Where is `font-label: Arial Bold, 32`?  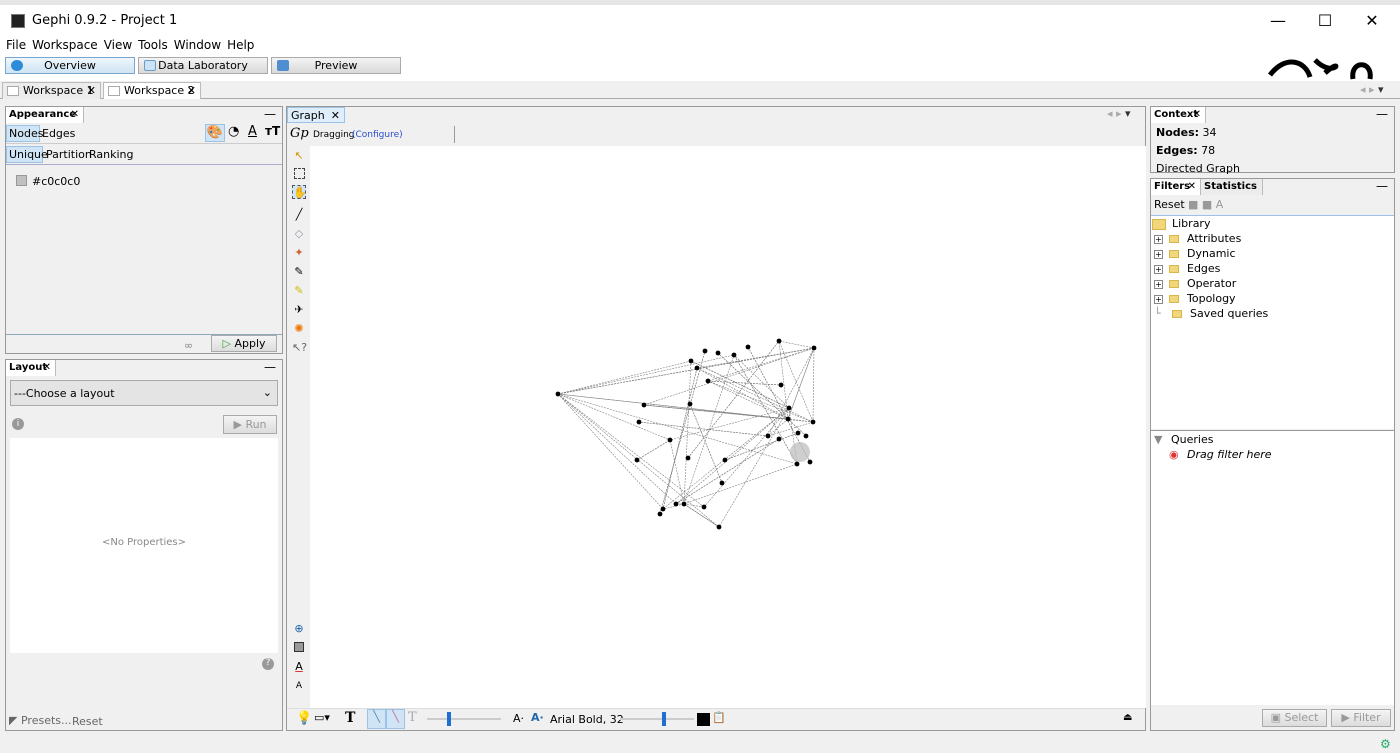 font-label: Arial Bold, 32 is located at coordinates (587, 719).